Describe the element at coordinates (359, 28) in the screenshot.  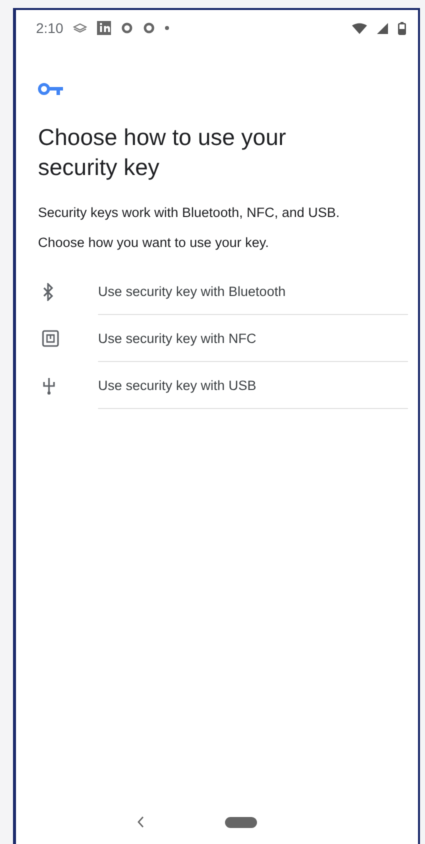
I see `wifi-icon` at that location.